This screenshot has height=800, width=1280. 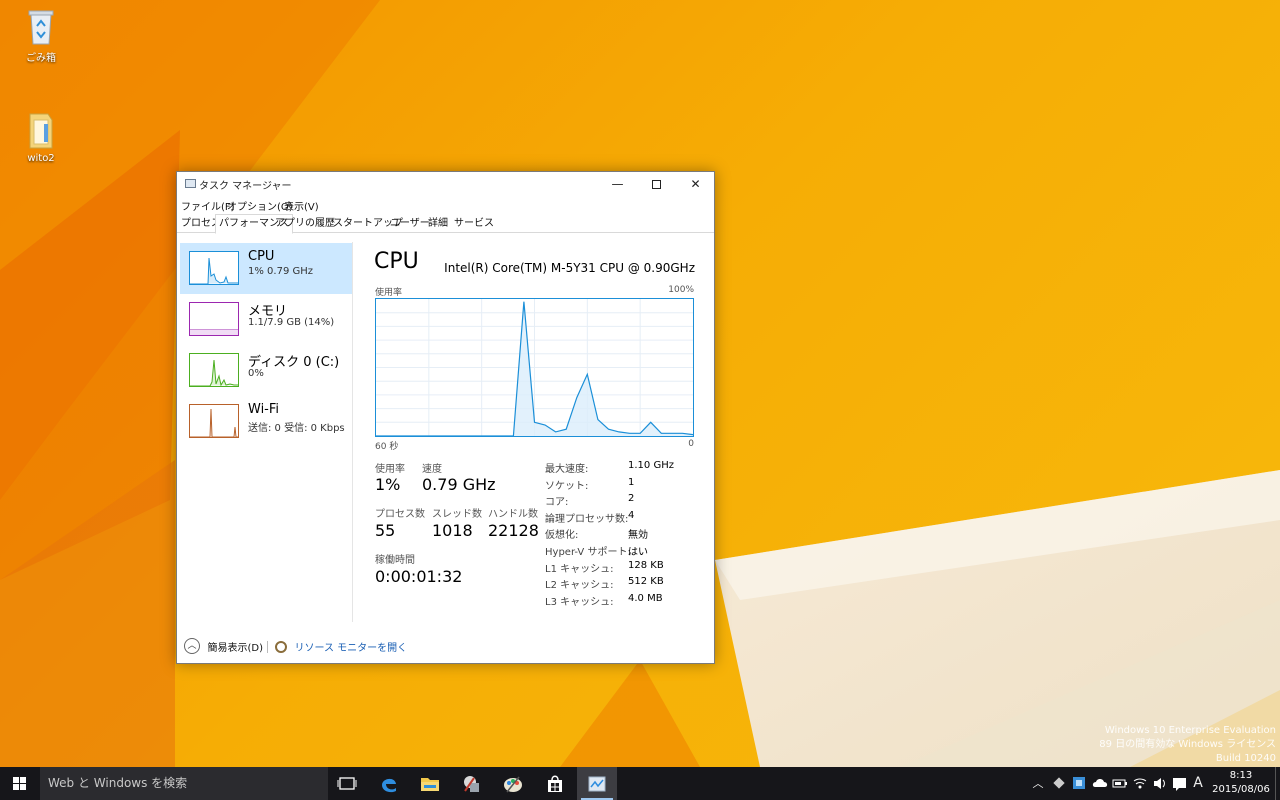 What do you see at coordinates (513, 530) in the screenshot?
I see `handles-value: 22128` at bounding box center [513, 530].